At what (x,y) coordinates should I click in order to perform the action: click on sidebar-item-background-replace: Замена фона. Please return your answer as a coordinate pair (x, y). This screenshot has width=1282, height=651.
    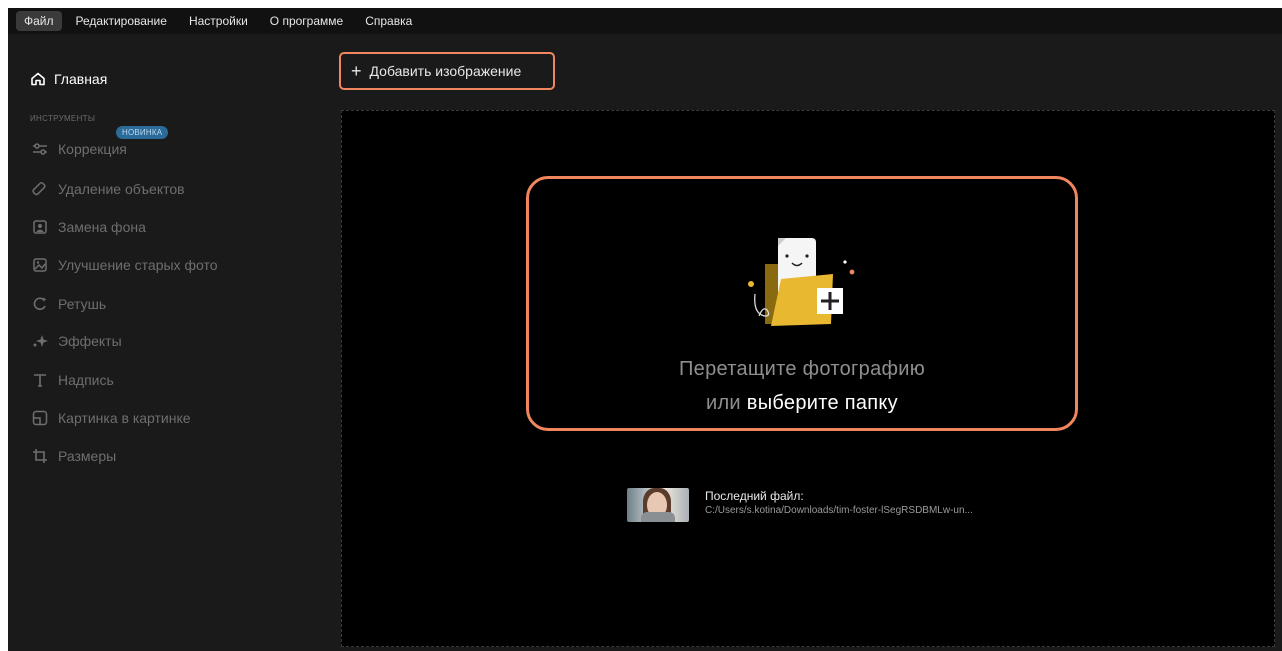
    Looking at the image, I should click on (88, 227).